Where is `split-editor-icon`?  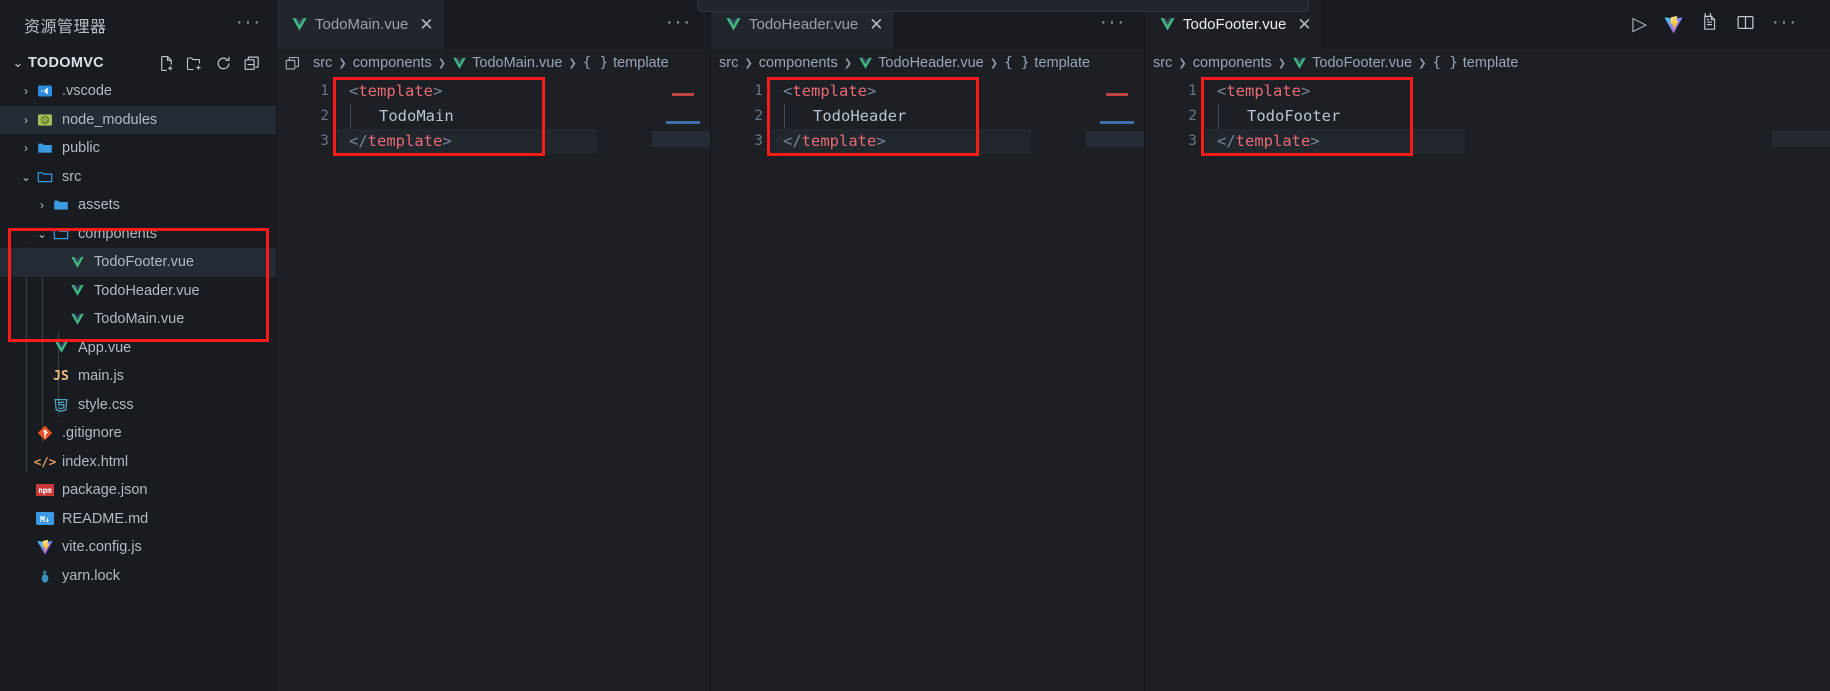
split-editor-icon is located at coordinates (1745, 25).